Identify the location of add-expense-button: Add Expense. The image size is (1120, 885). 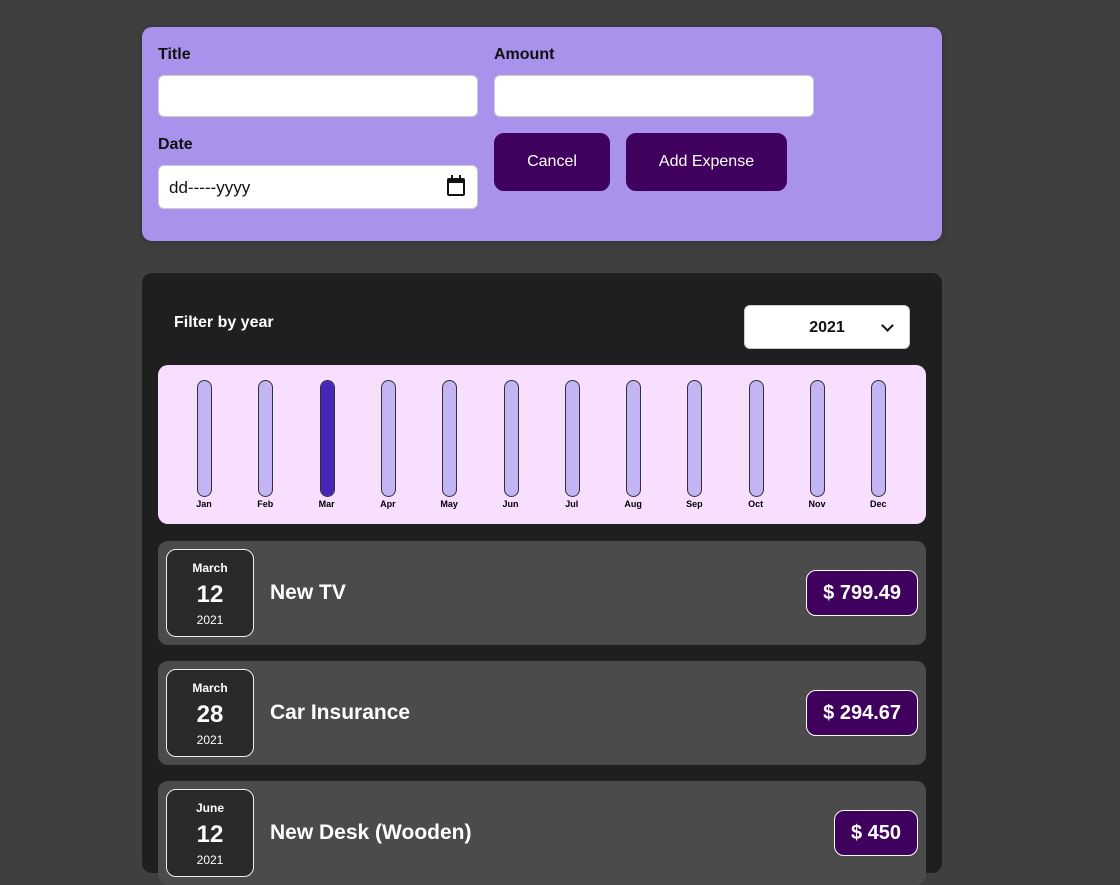
(706, 162).